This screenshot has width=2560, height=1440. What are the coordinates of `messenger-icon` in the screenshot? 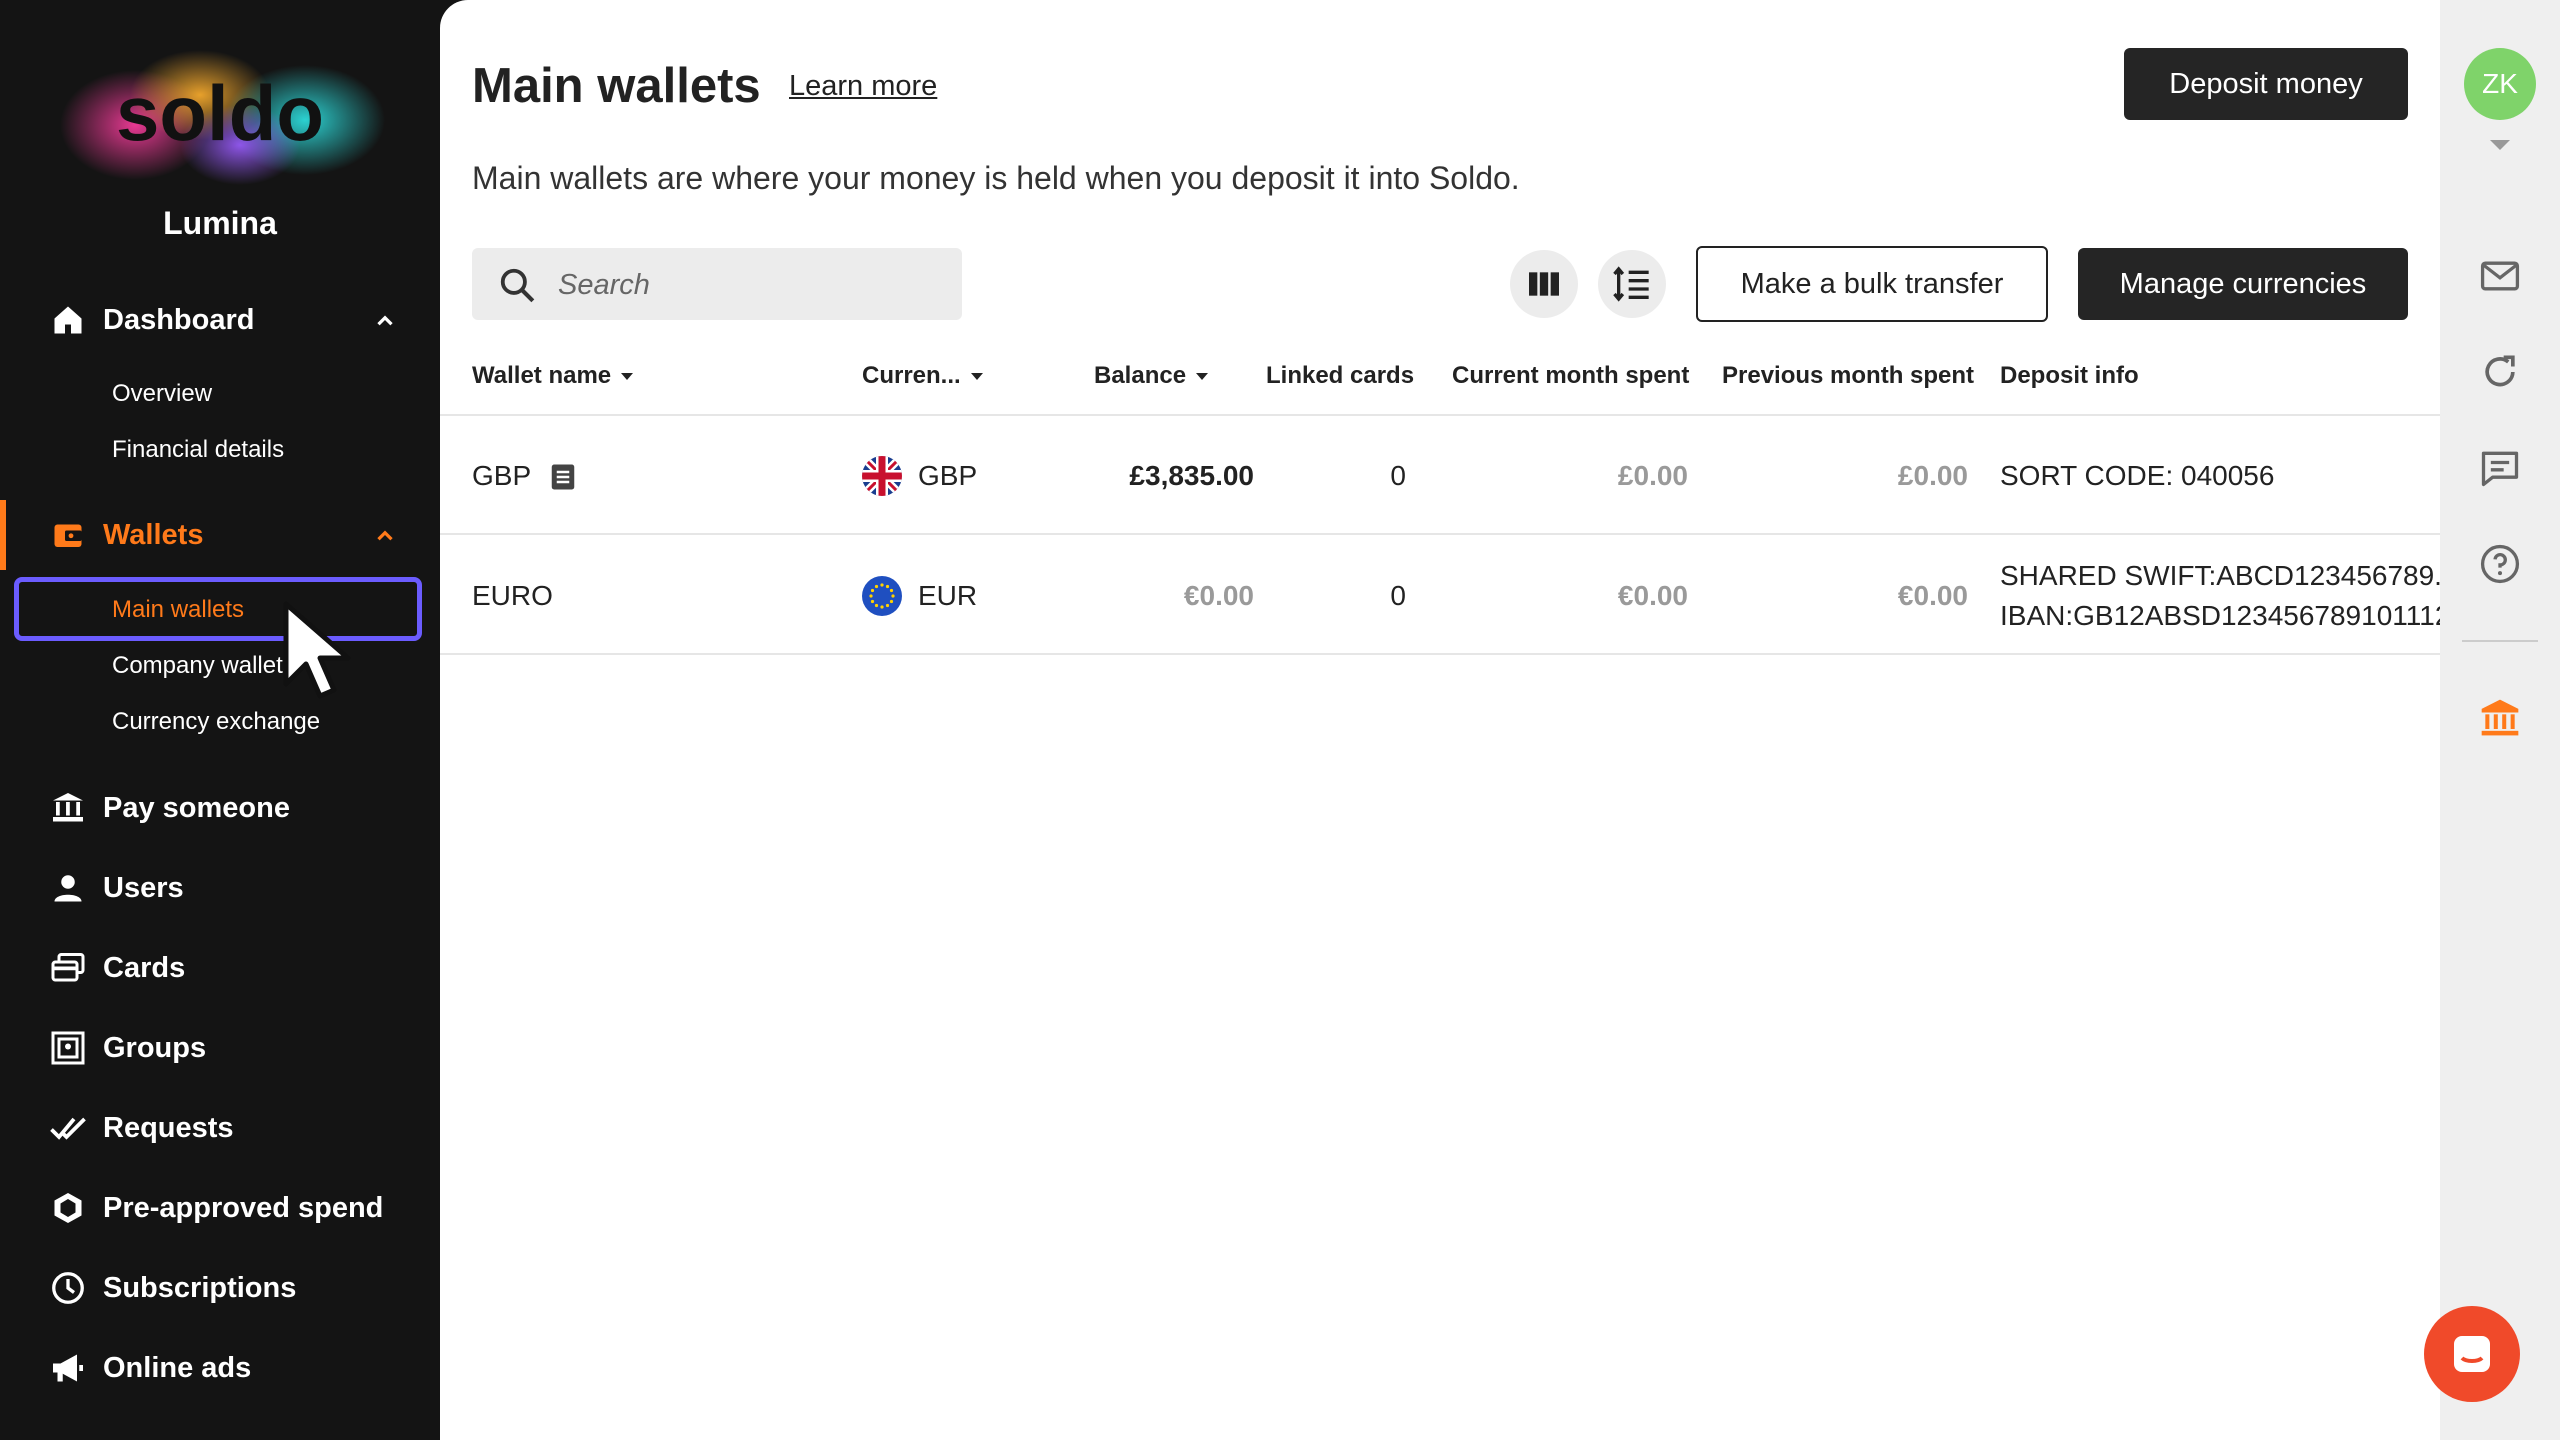 It's located at (2472, 1354).